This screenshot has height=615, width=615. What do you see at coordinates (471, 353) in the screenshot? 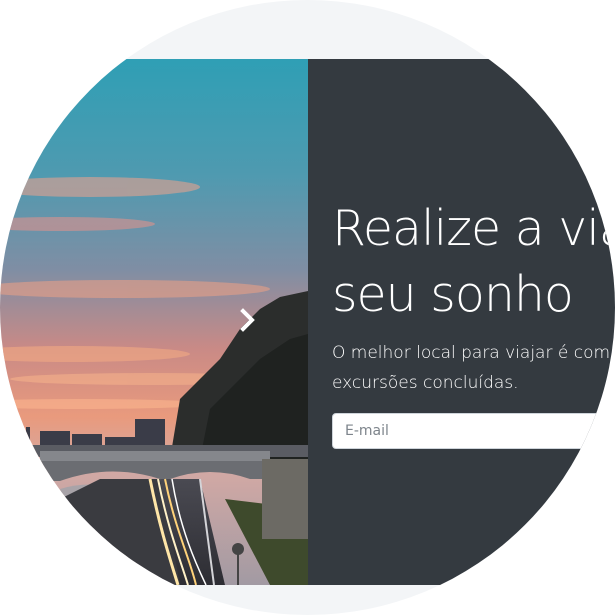
I see `lead-line-1: O melhor local para viajar é com` at bounding box center [471, 353].